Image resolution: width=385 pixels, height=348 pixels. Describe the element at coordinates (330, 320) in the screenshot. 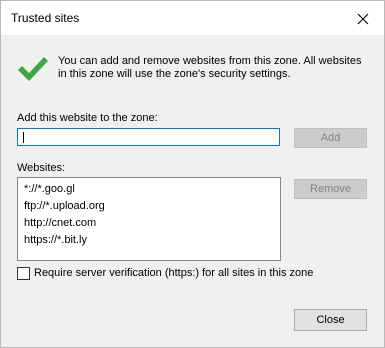

I see `close-button: Close` at that location.